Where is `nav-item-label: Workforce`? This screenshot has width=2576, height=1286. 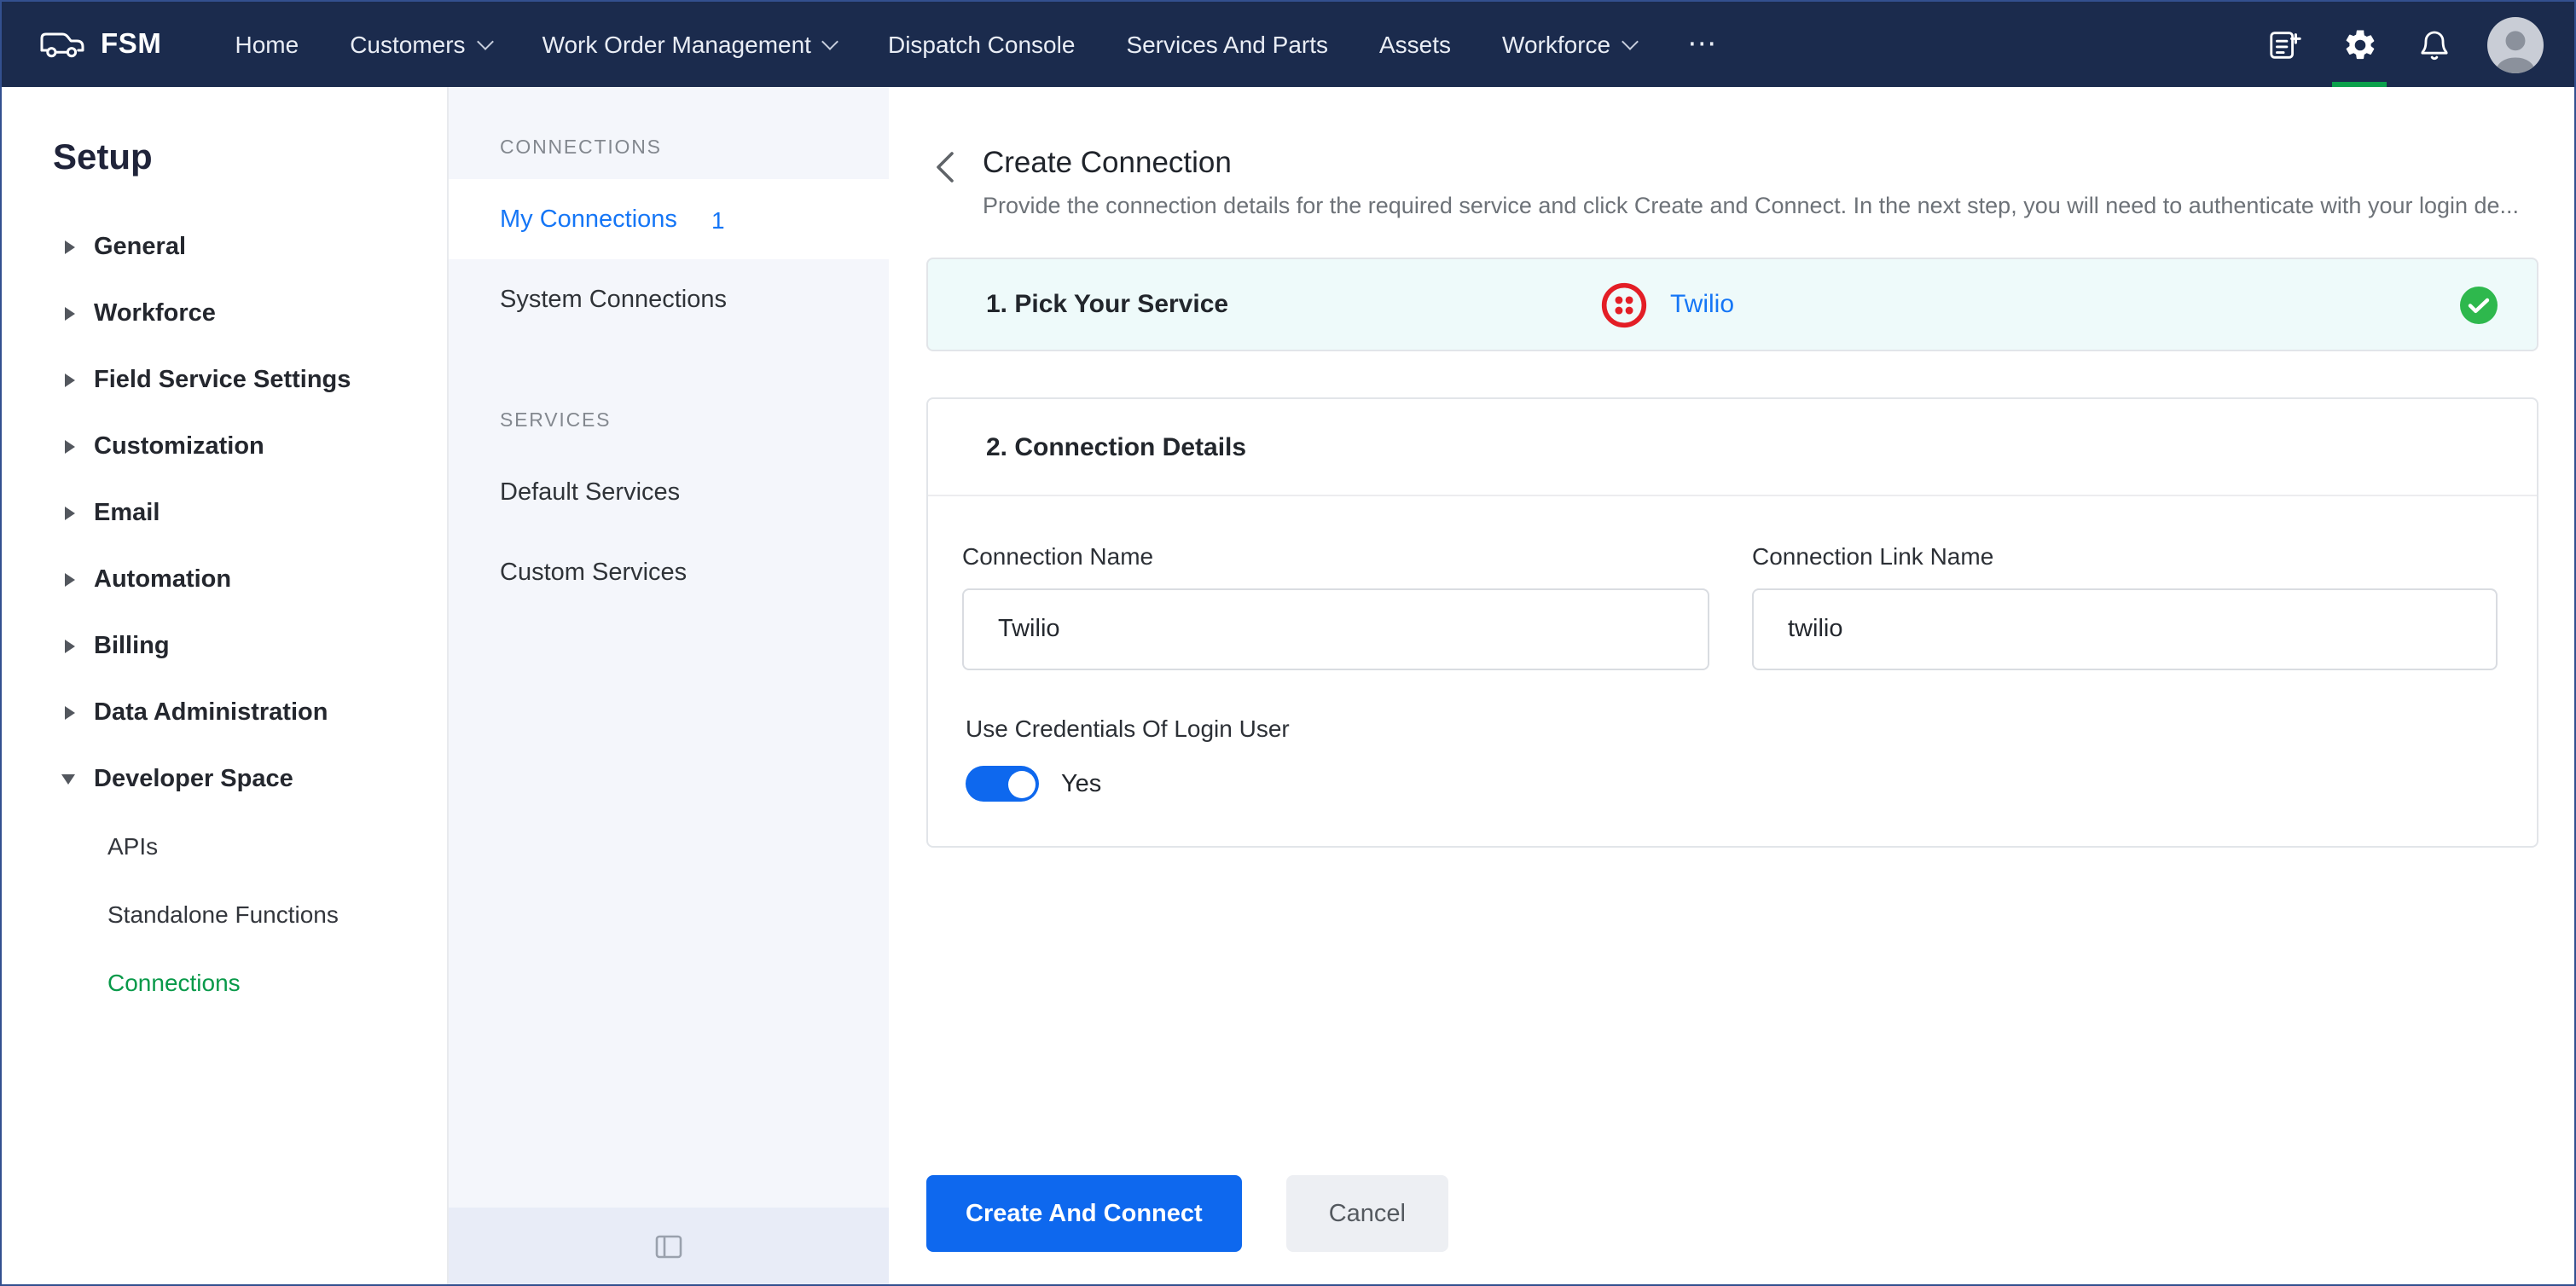
nav-item-label: Workforce is located at coordinates (1556, 44).